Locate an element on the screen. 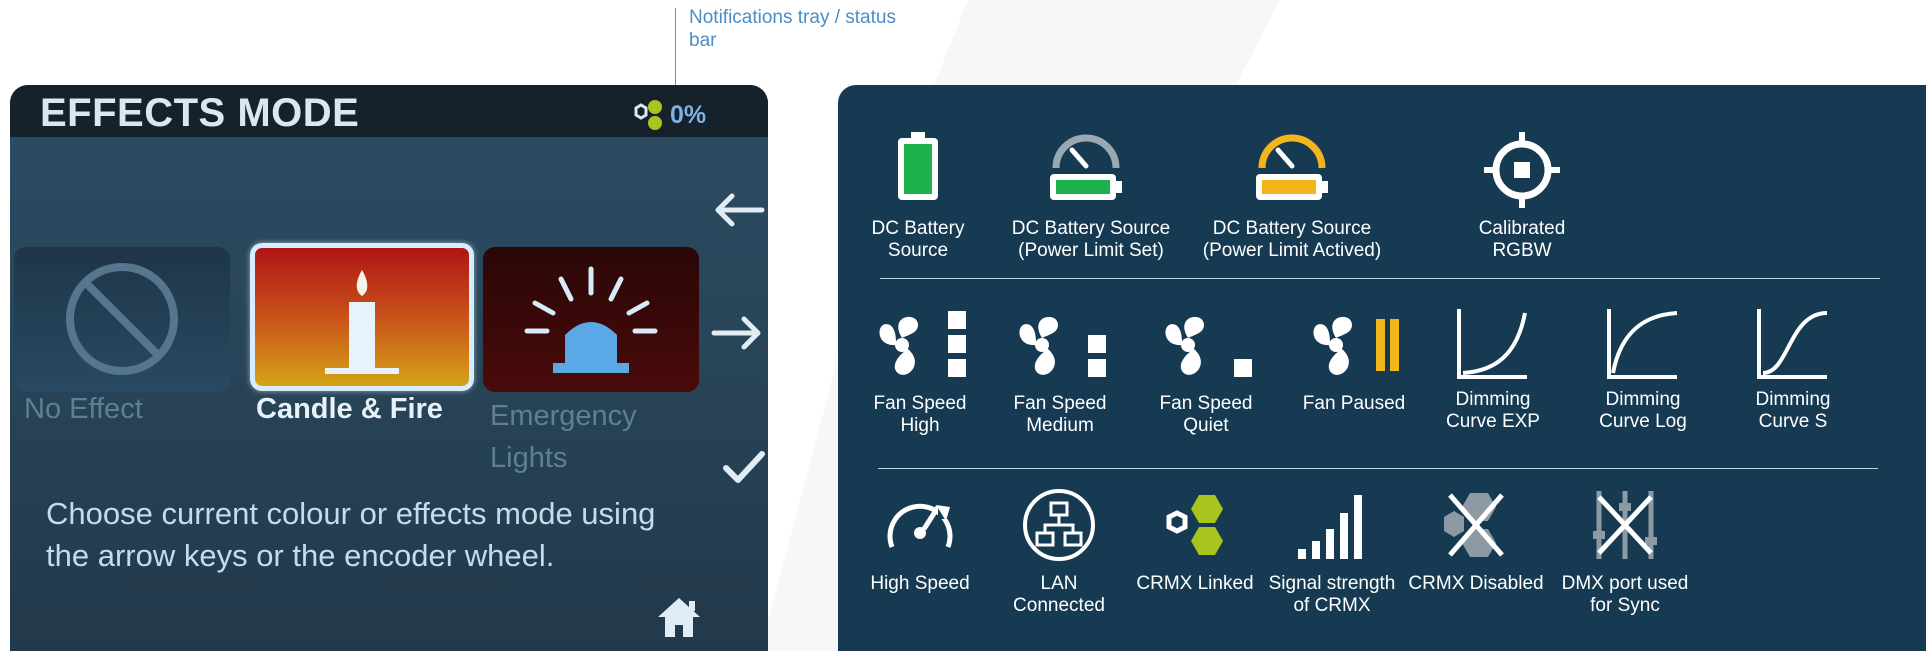 This screenshot has width=1926, height=651. beacon-icon is located at coordinates (591, 319).